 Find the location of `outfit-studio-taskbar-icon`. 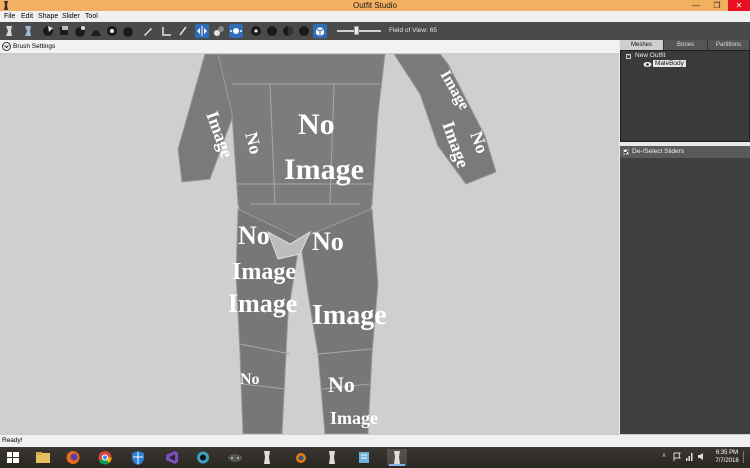

outfit-studio-taskbar-icon is located at coordinates (332, 457).